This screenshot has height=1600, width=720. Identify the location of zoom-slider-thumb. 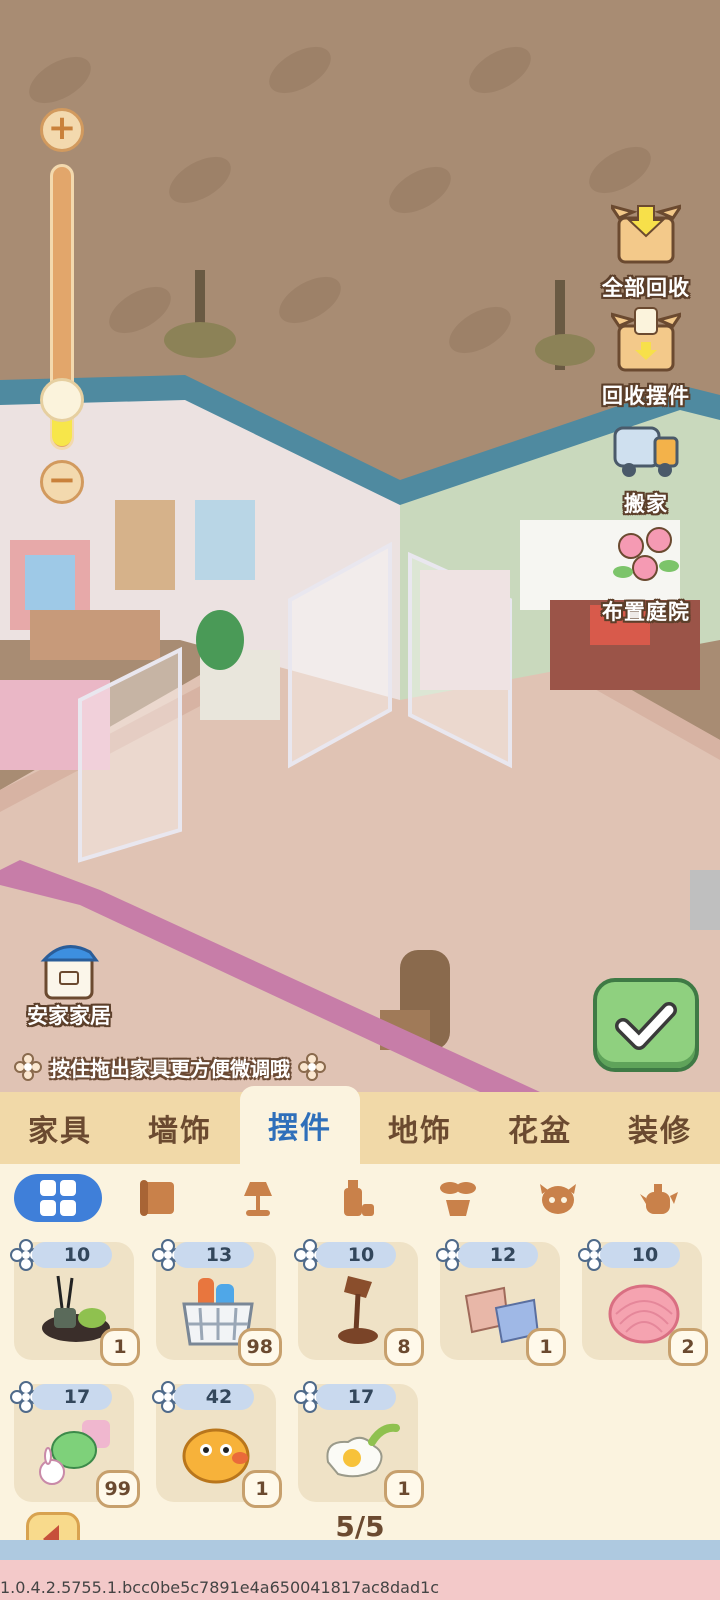
(62, 400).